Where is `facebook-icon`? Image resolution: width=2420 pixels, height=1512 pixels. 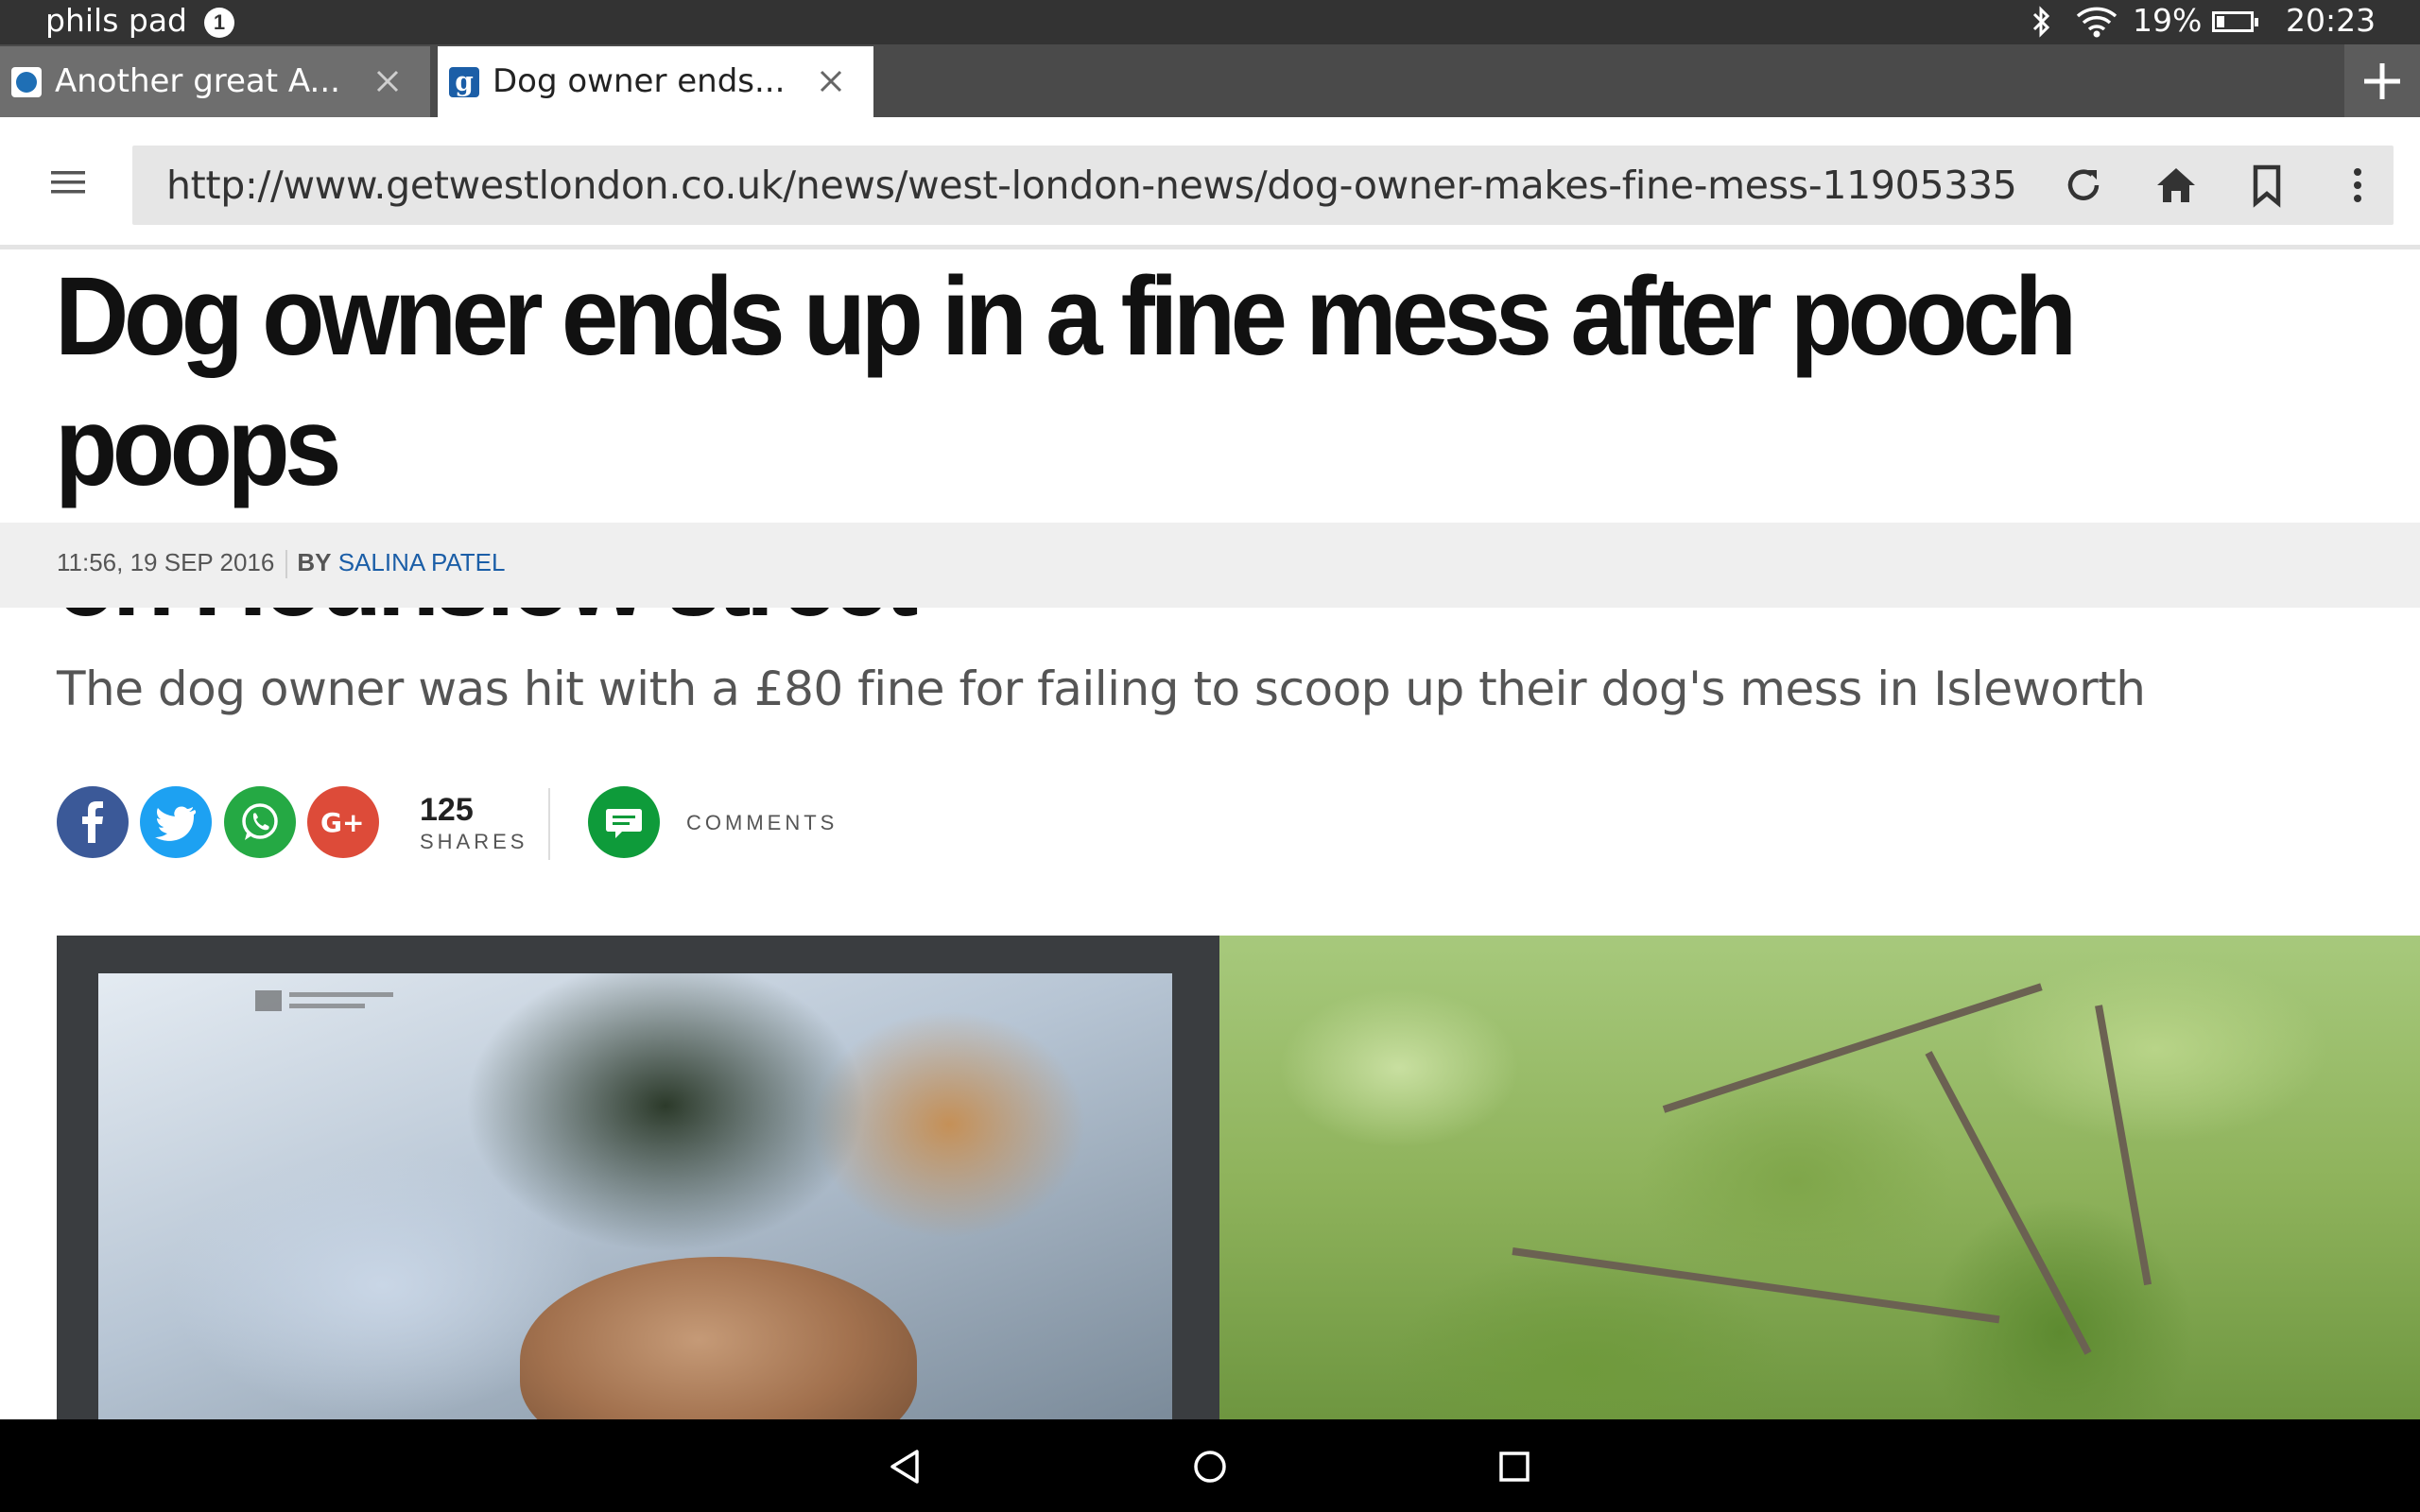
facebook-icon is located at coordinates (92, 822).